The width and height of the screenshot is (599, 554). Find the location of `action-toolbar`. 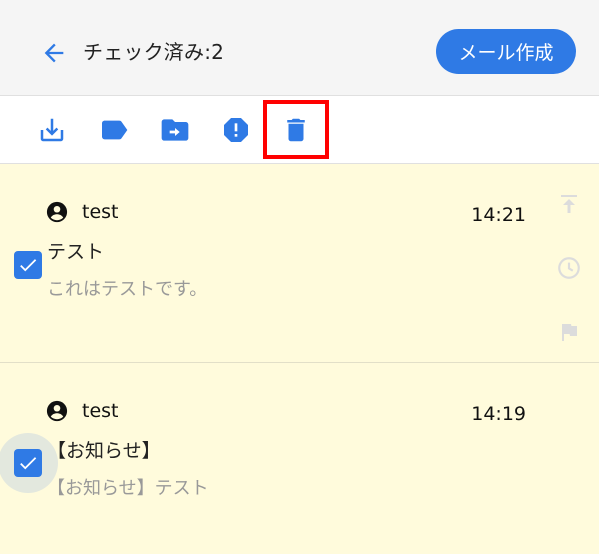

action-toolbar is located at coordinates (299, 130).